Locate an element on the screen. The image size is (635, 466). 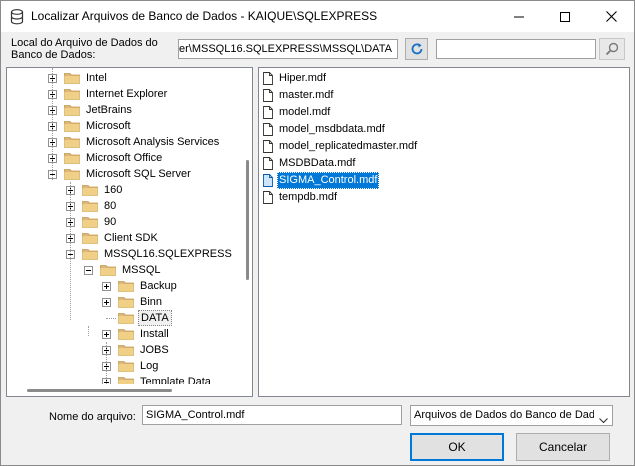
path-input: er\MSSQL16.SQLEXPRESS\MSSQL\DATA is located at coordinates (288, 49).